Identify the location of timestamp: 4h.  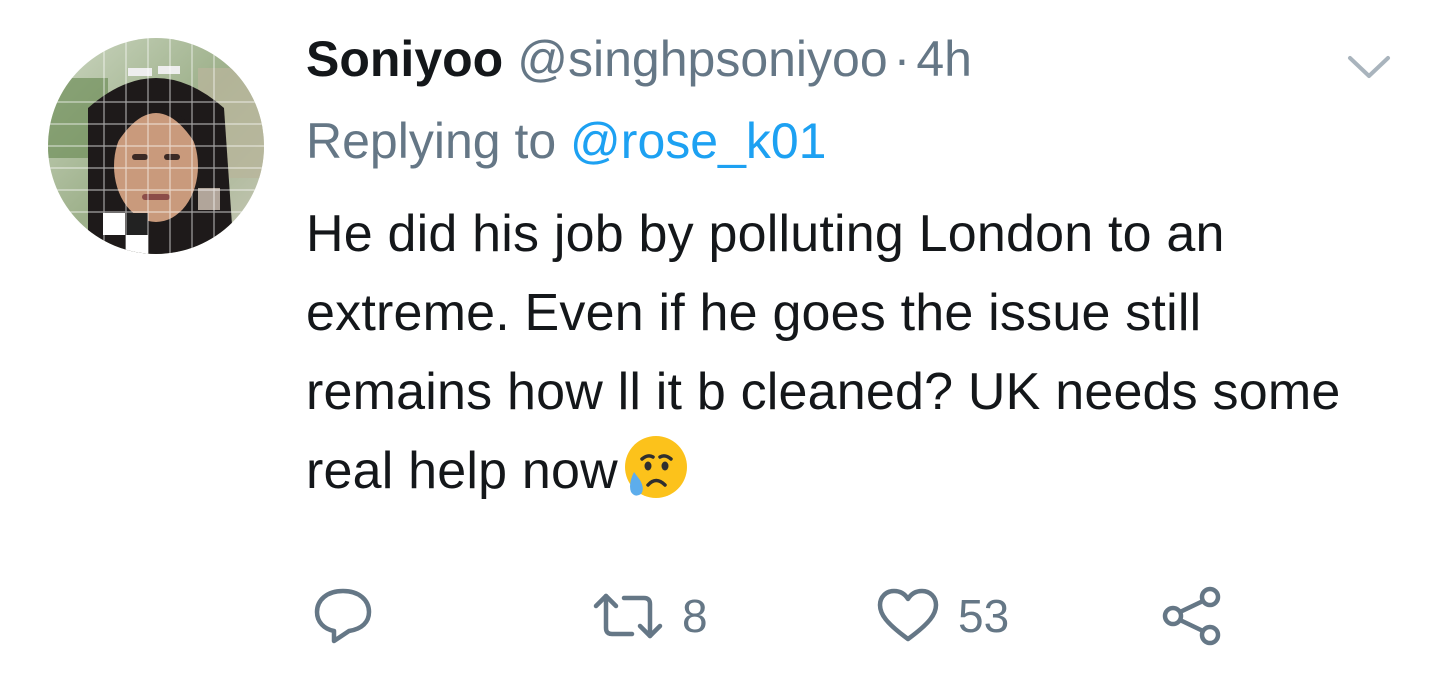
(944, 59).